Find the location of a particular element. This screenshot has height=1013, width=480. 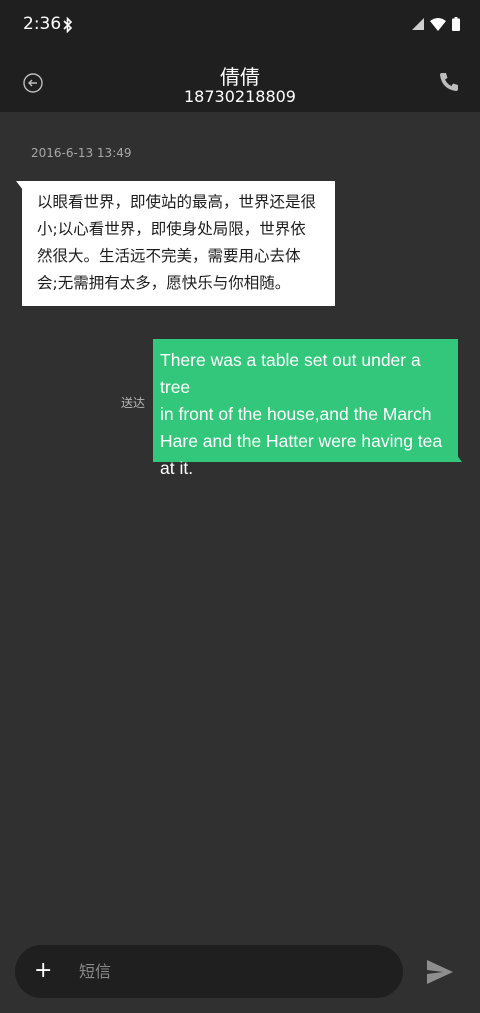

signal-icon is located at coordinates (418, 24).